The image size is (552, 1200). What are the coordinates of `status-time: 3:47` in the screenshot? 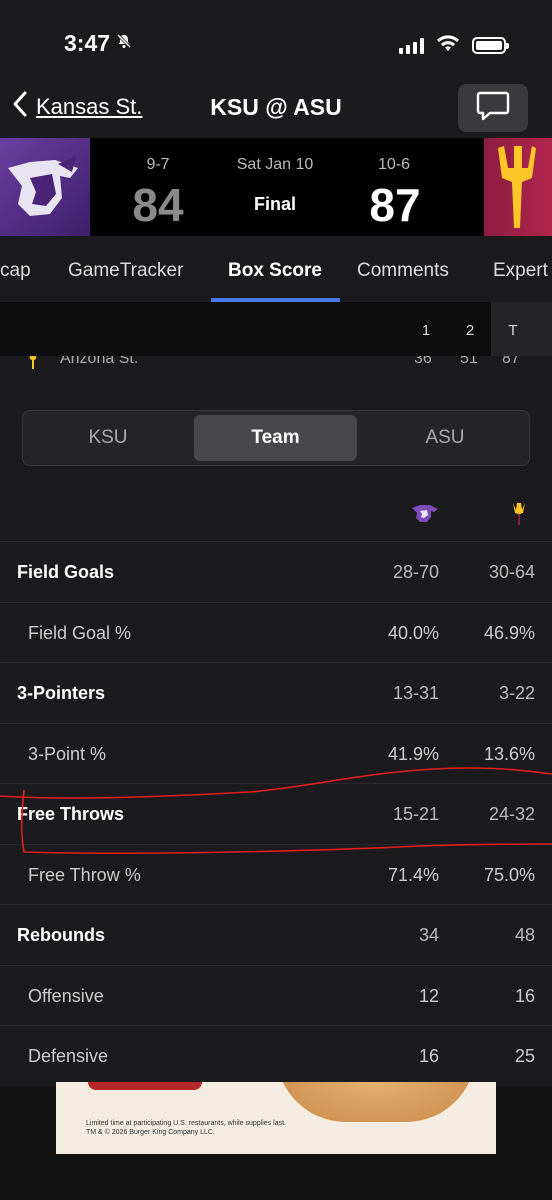 It's located at (98, 43).